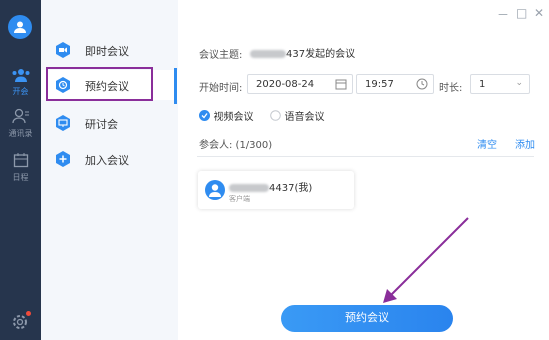 The image size is (549, 340). I want to click on schedule-meeting-button: 预约会议, so click(367, 318).